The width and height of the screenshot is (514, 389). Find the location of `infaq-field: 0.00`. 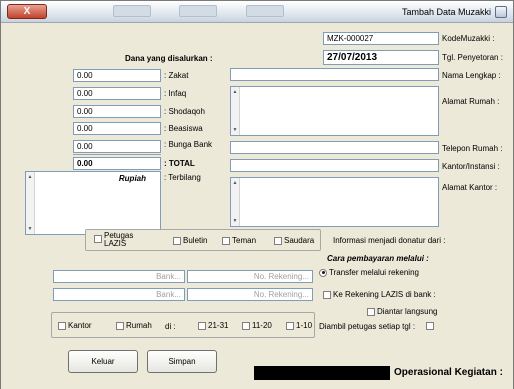

infaq-field: 0.00 is located at coordinates (117, 93).